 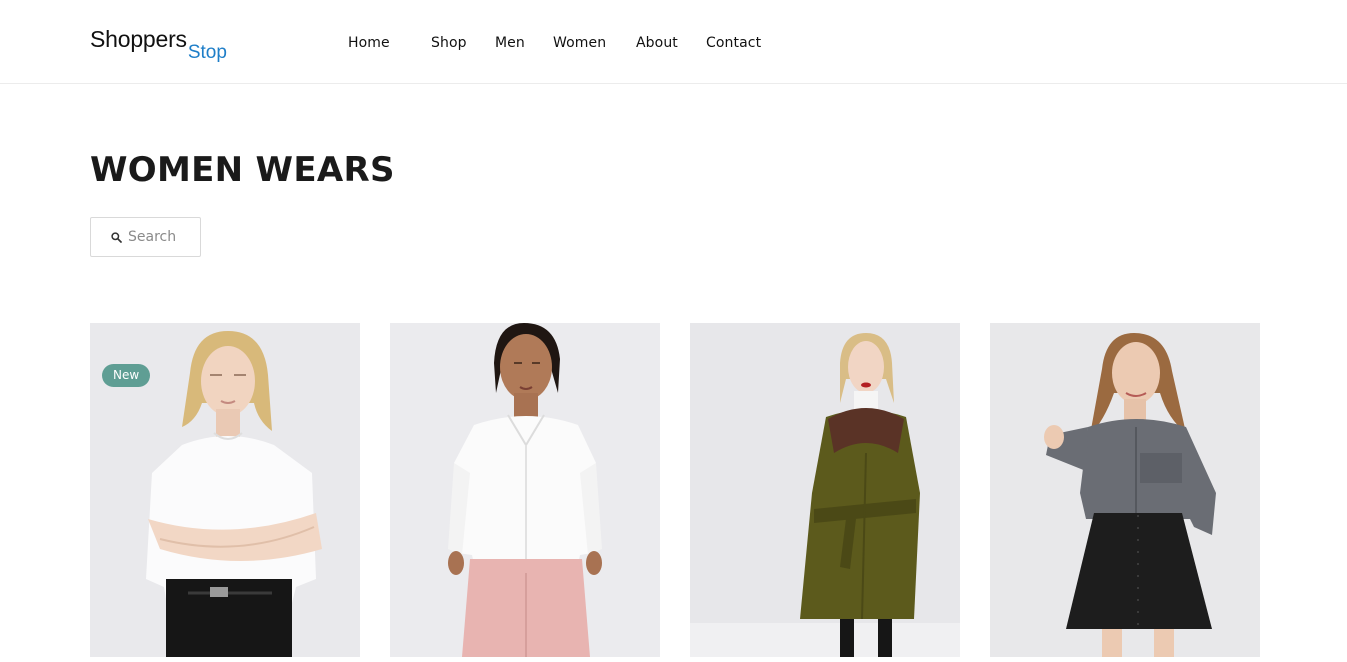 What do you see at coordinates (116, 237) in the screenshot?
I see `search-icon` at bounding box center [116, 237].